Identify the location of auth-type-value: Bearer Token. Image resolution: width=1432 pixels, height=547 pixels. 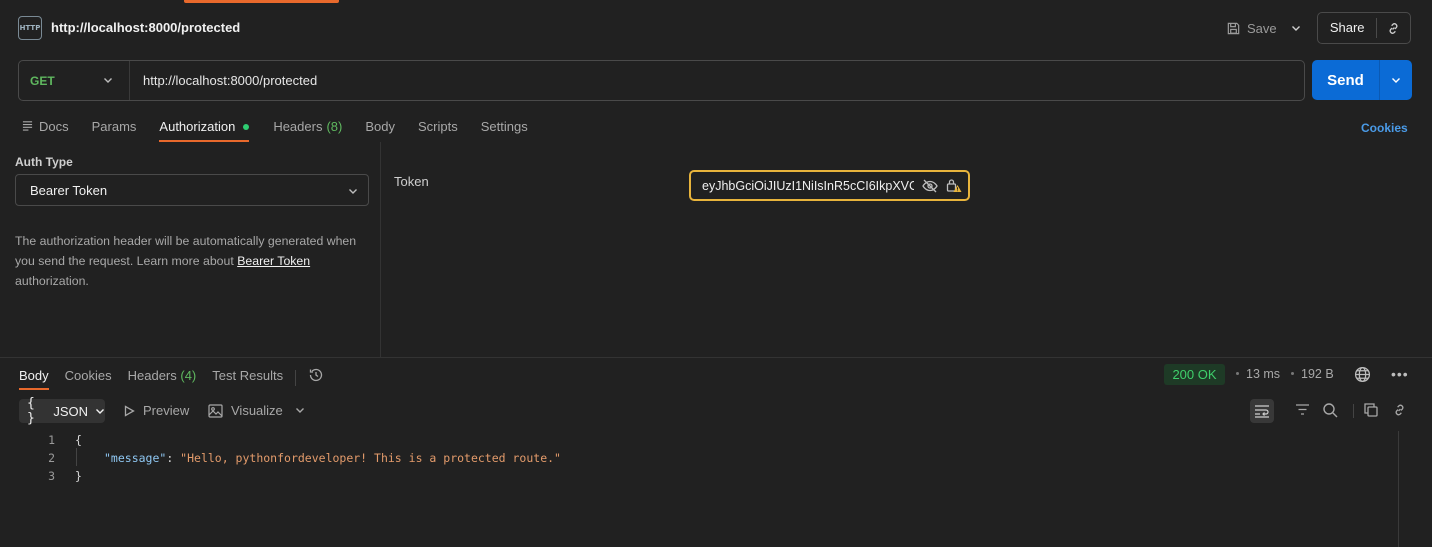
(69, 190).